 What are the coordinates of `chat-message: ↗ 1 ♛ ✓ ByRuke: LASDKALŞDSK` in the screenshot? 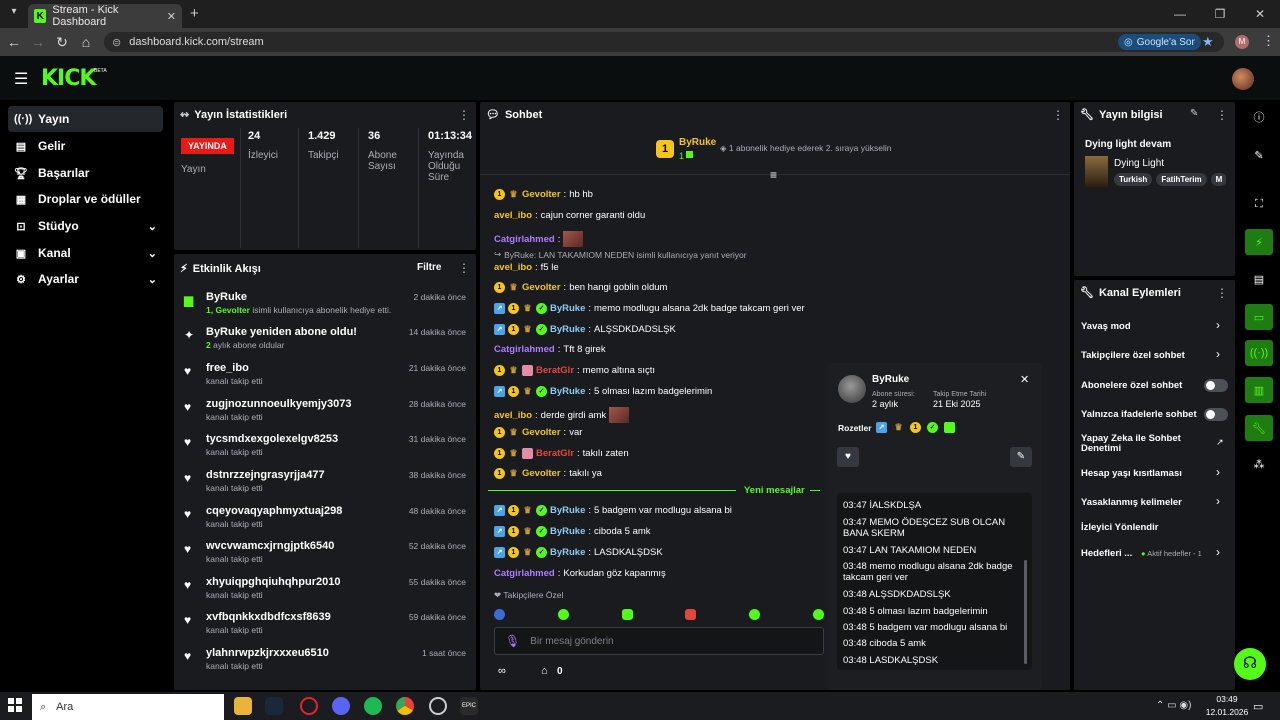 It's located at (578, 552).